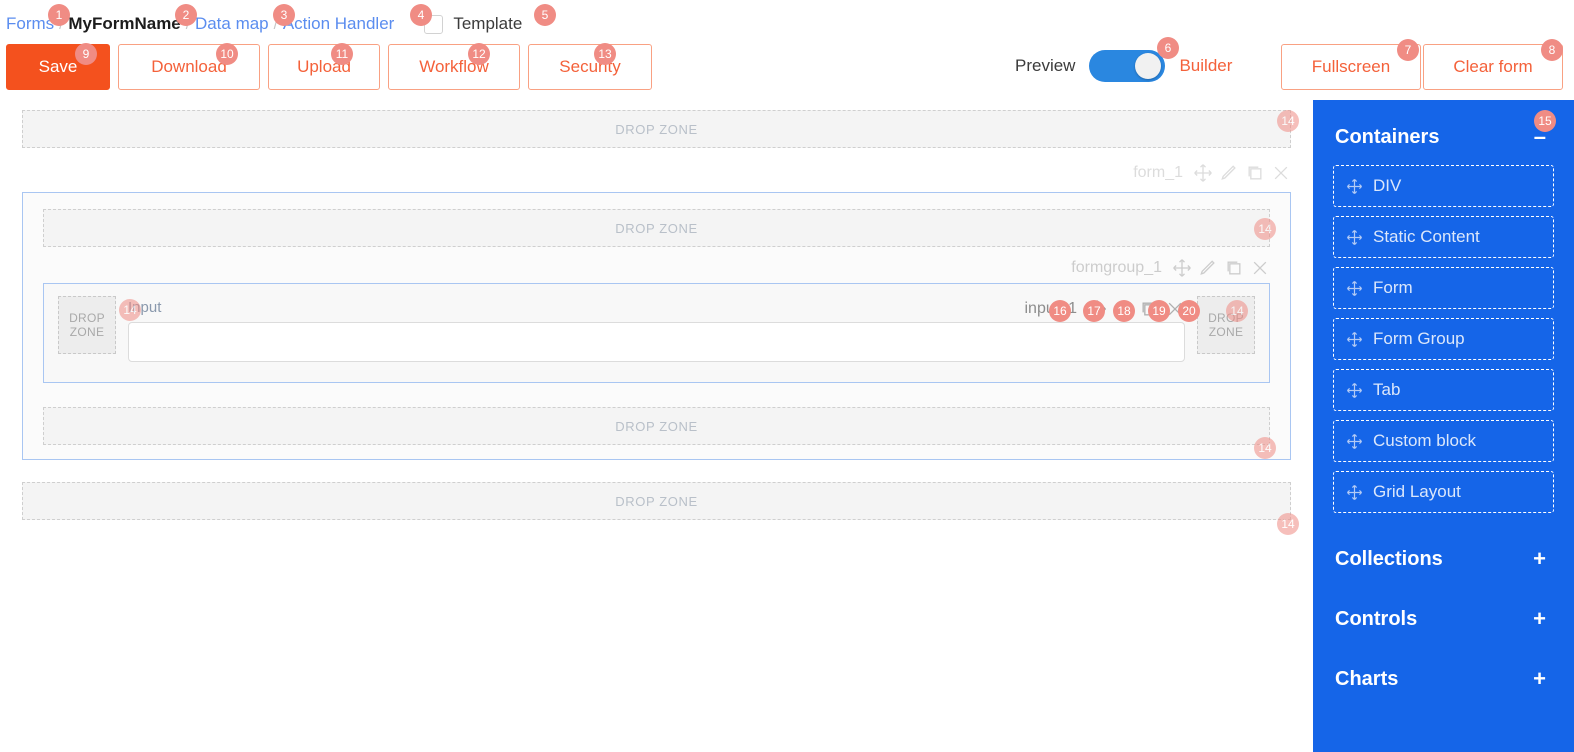 The image size is (1574, 752). I want to click on formgroup-id-label: formgroup_1, so click(1116, 267).